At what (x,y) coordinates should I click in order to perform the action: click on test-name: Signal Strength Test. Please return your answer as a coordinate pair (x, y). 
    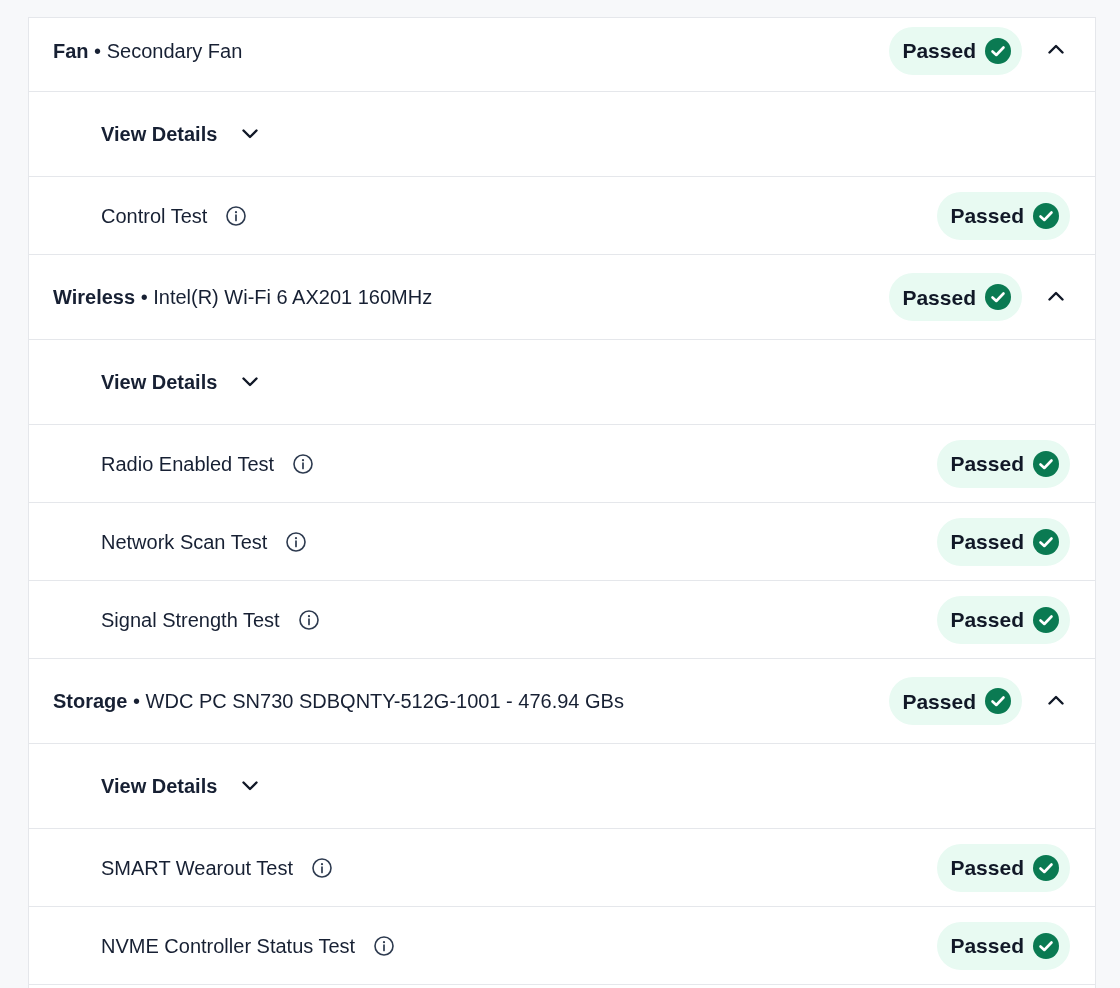
    Looking at the image, I should click on (190, 620).